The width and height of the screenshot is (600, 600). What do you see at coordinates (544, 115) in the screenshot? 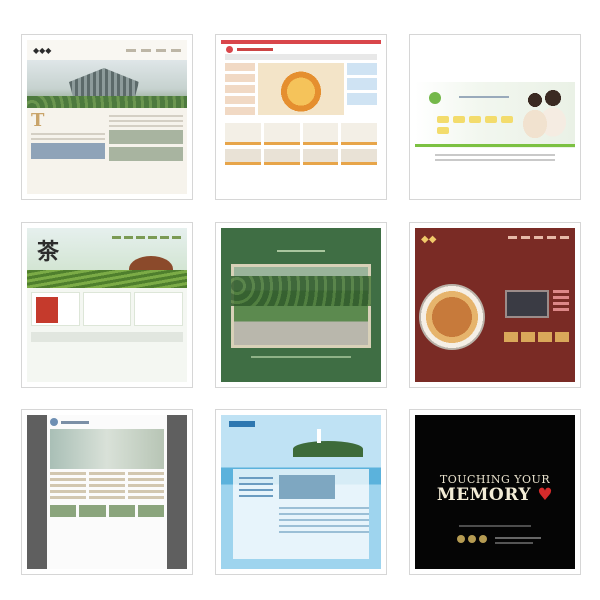
I see `people-photo` at bounding box center [544, 115].